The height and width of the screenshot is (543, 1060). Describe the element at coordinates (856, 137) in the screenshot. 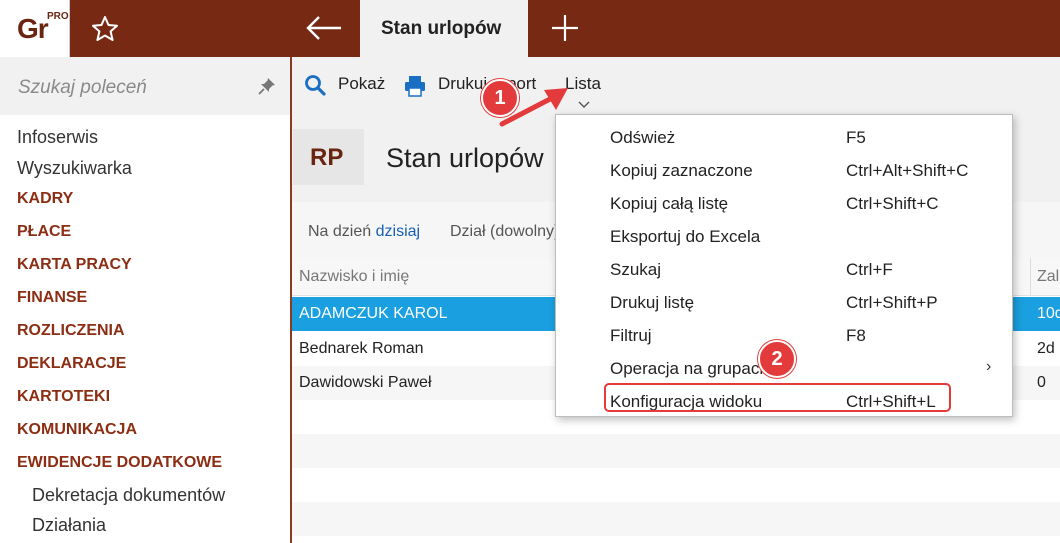

I see `menu-item-shortcut: F5` at that location.